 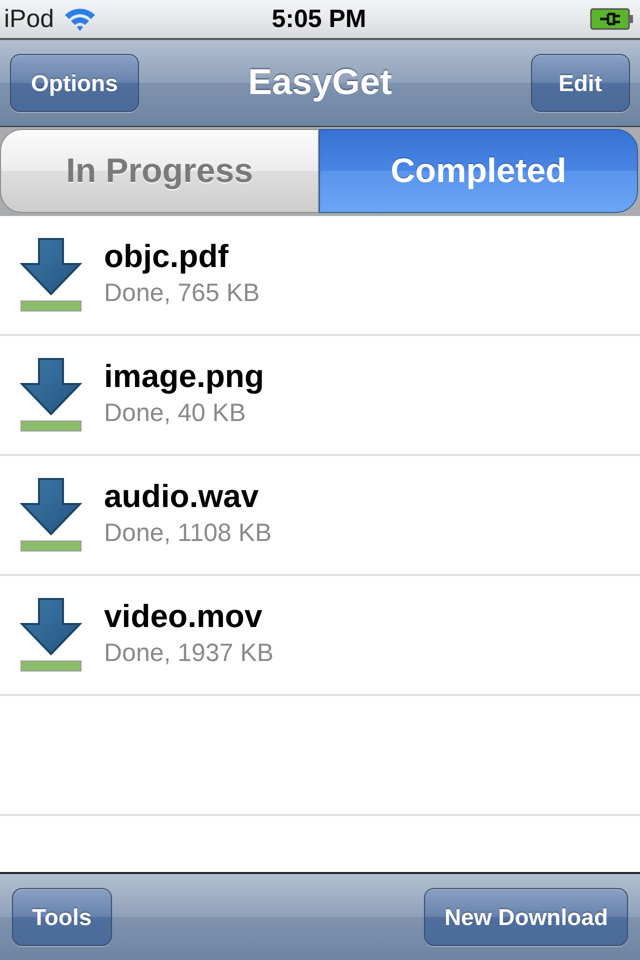 What do you see at coordinates (62, 917) in the screenshot?
I see `tools-button: Tools` at bounding box center [62, 917].